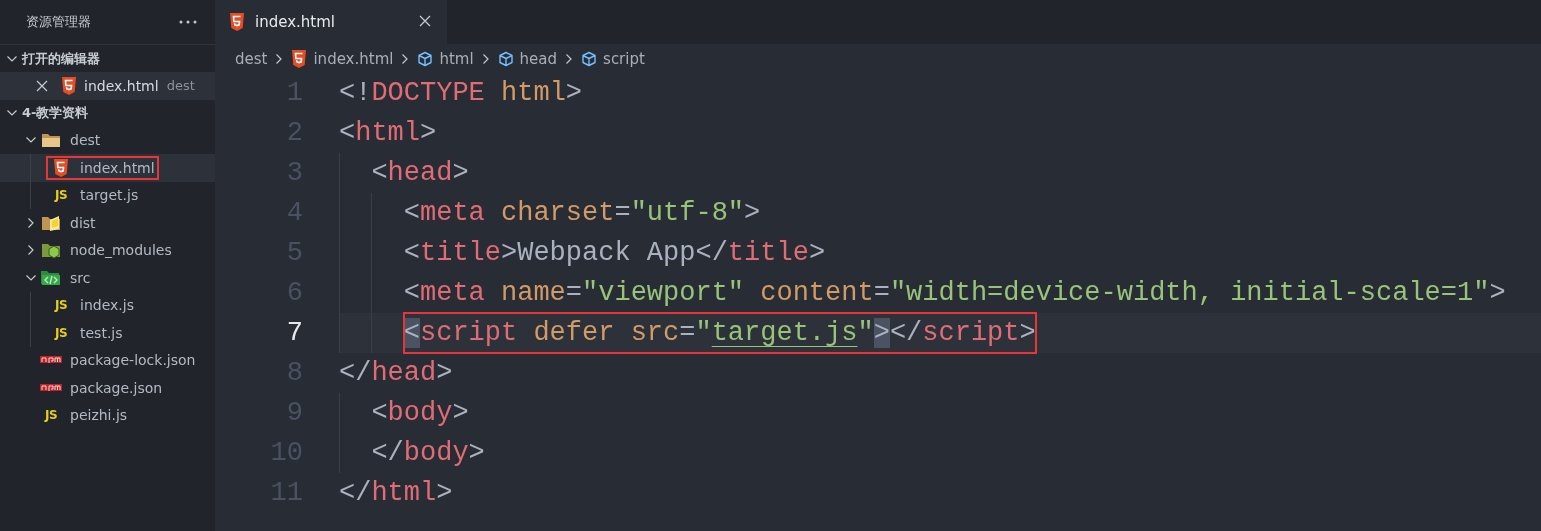  What do you see at coordinates (342, 58) in the screenshot?
I see `breadcrumb-item: index.html` at bounding box center [342, 58].